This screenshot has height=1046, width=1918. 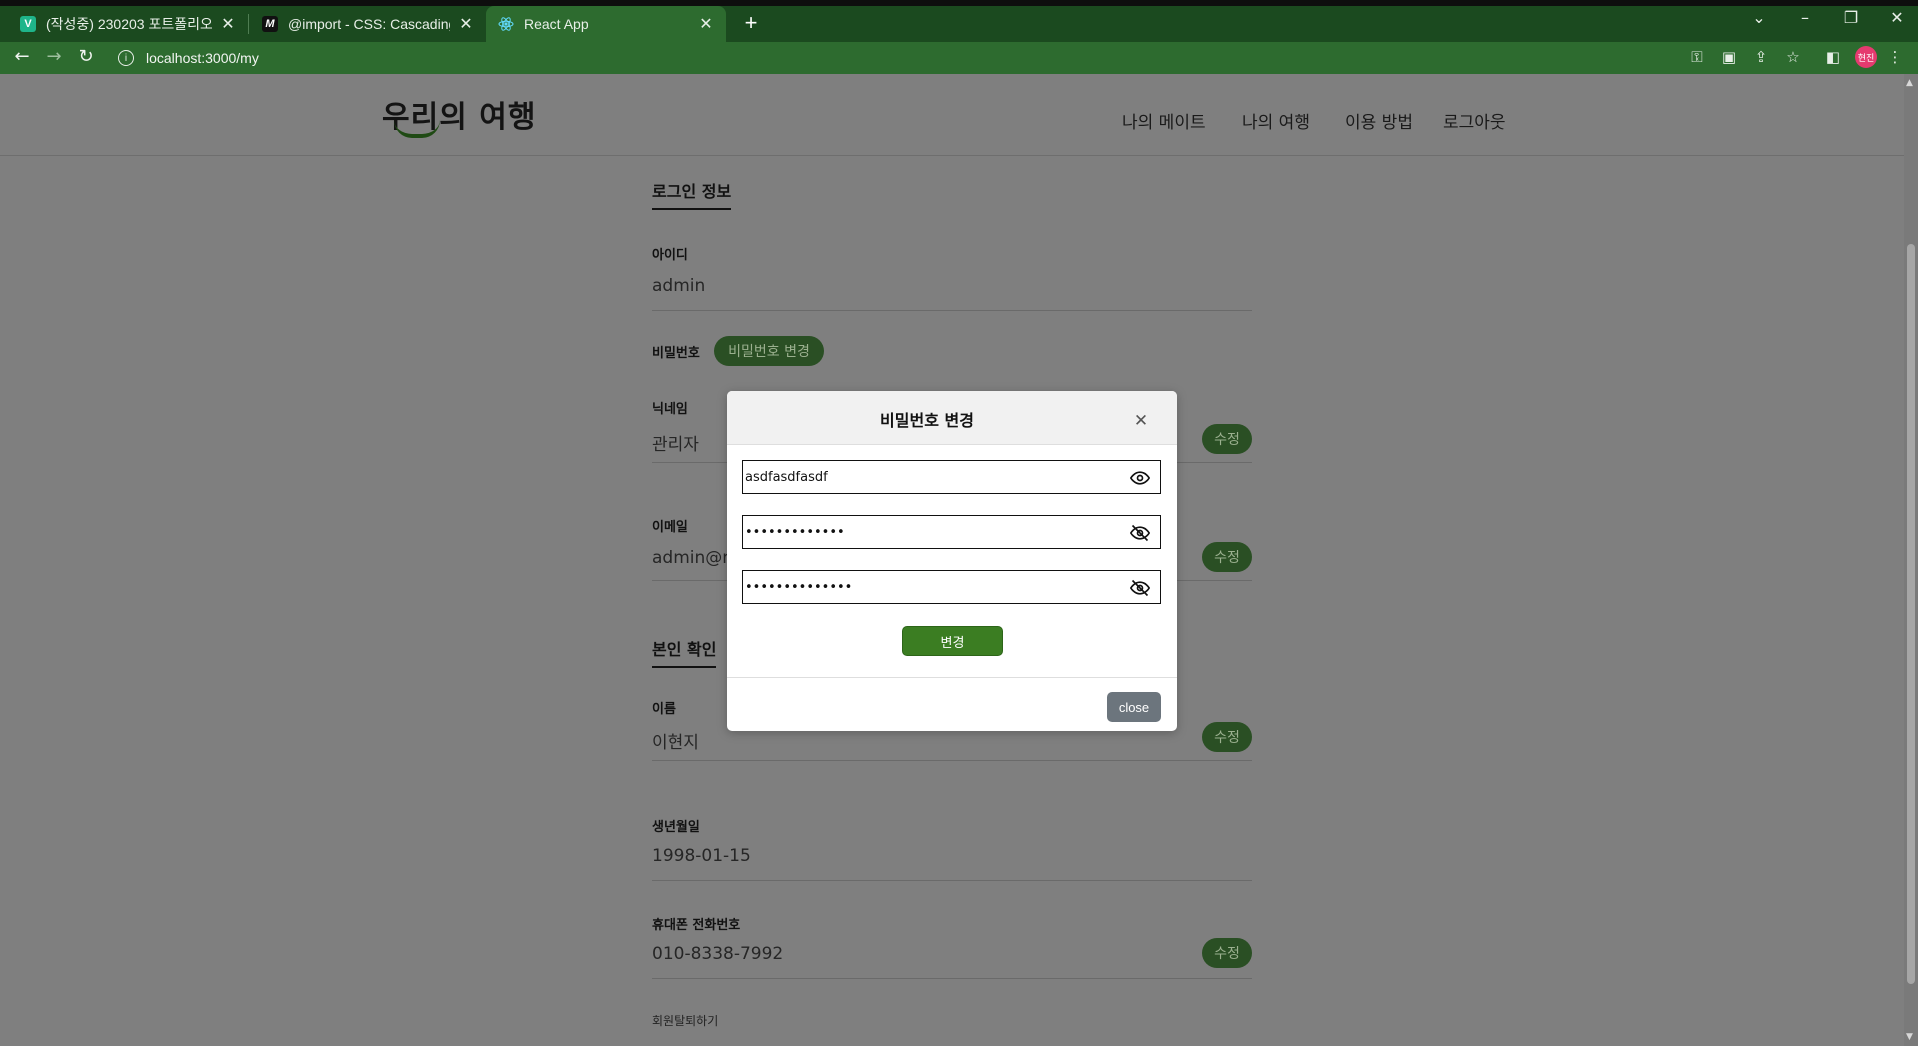 What do you see at coordinates (1276, 120) in the screenshot?
I see `nav-my-trip: 나의 여행` at bounding box center [1276, 120].